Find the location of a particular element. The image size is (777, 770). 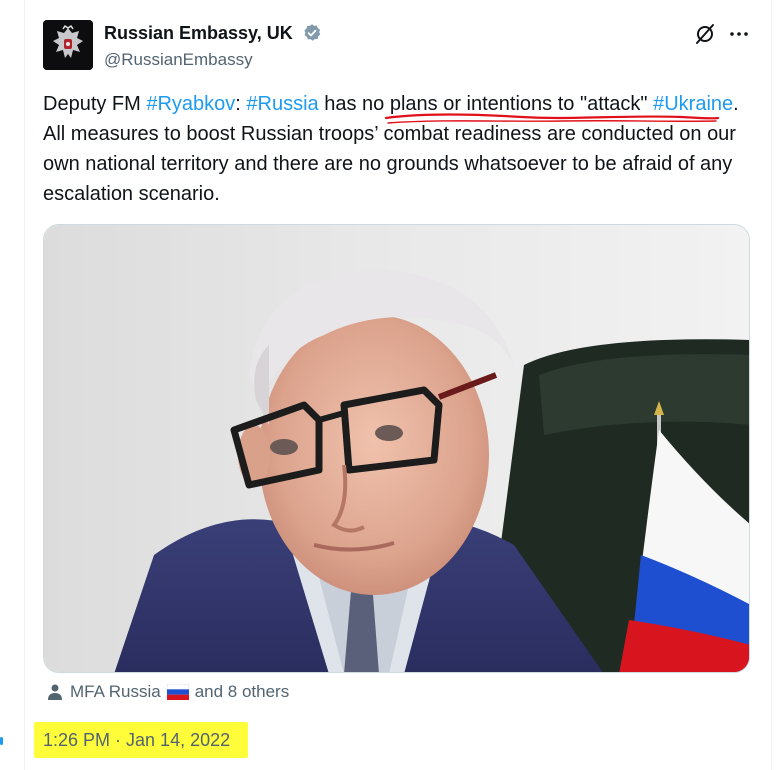

underlined-phrase: no plans or intentions to "attack" is located at coordinates (505, 104).